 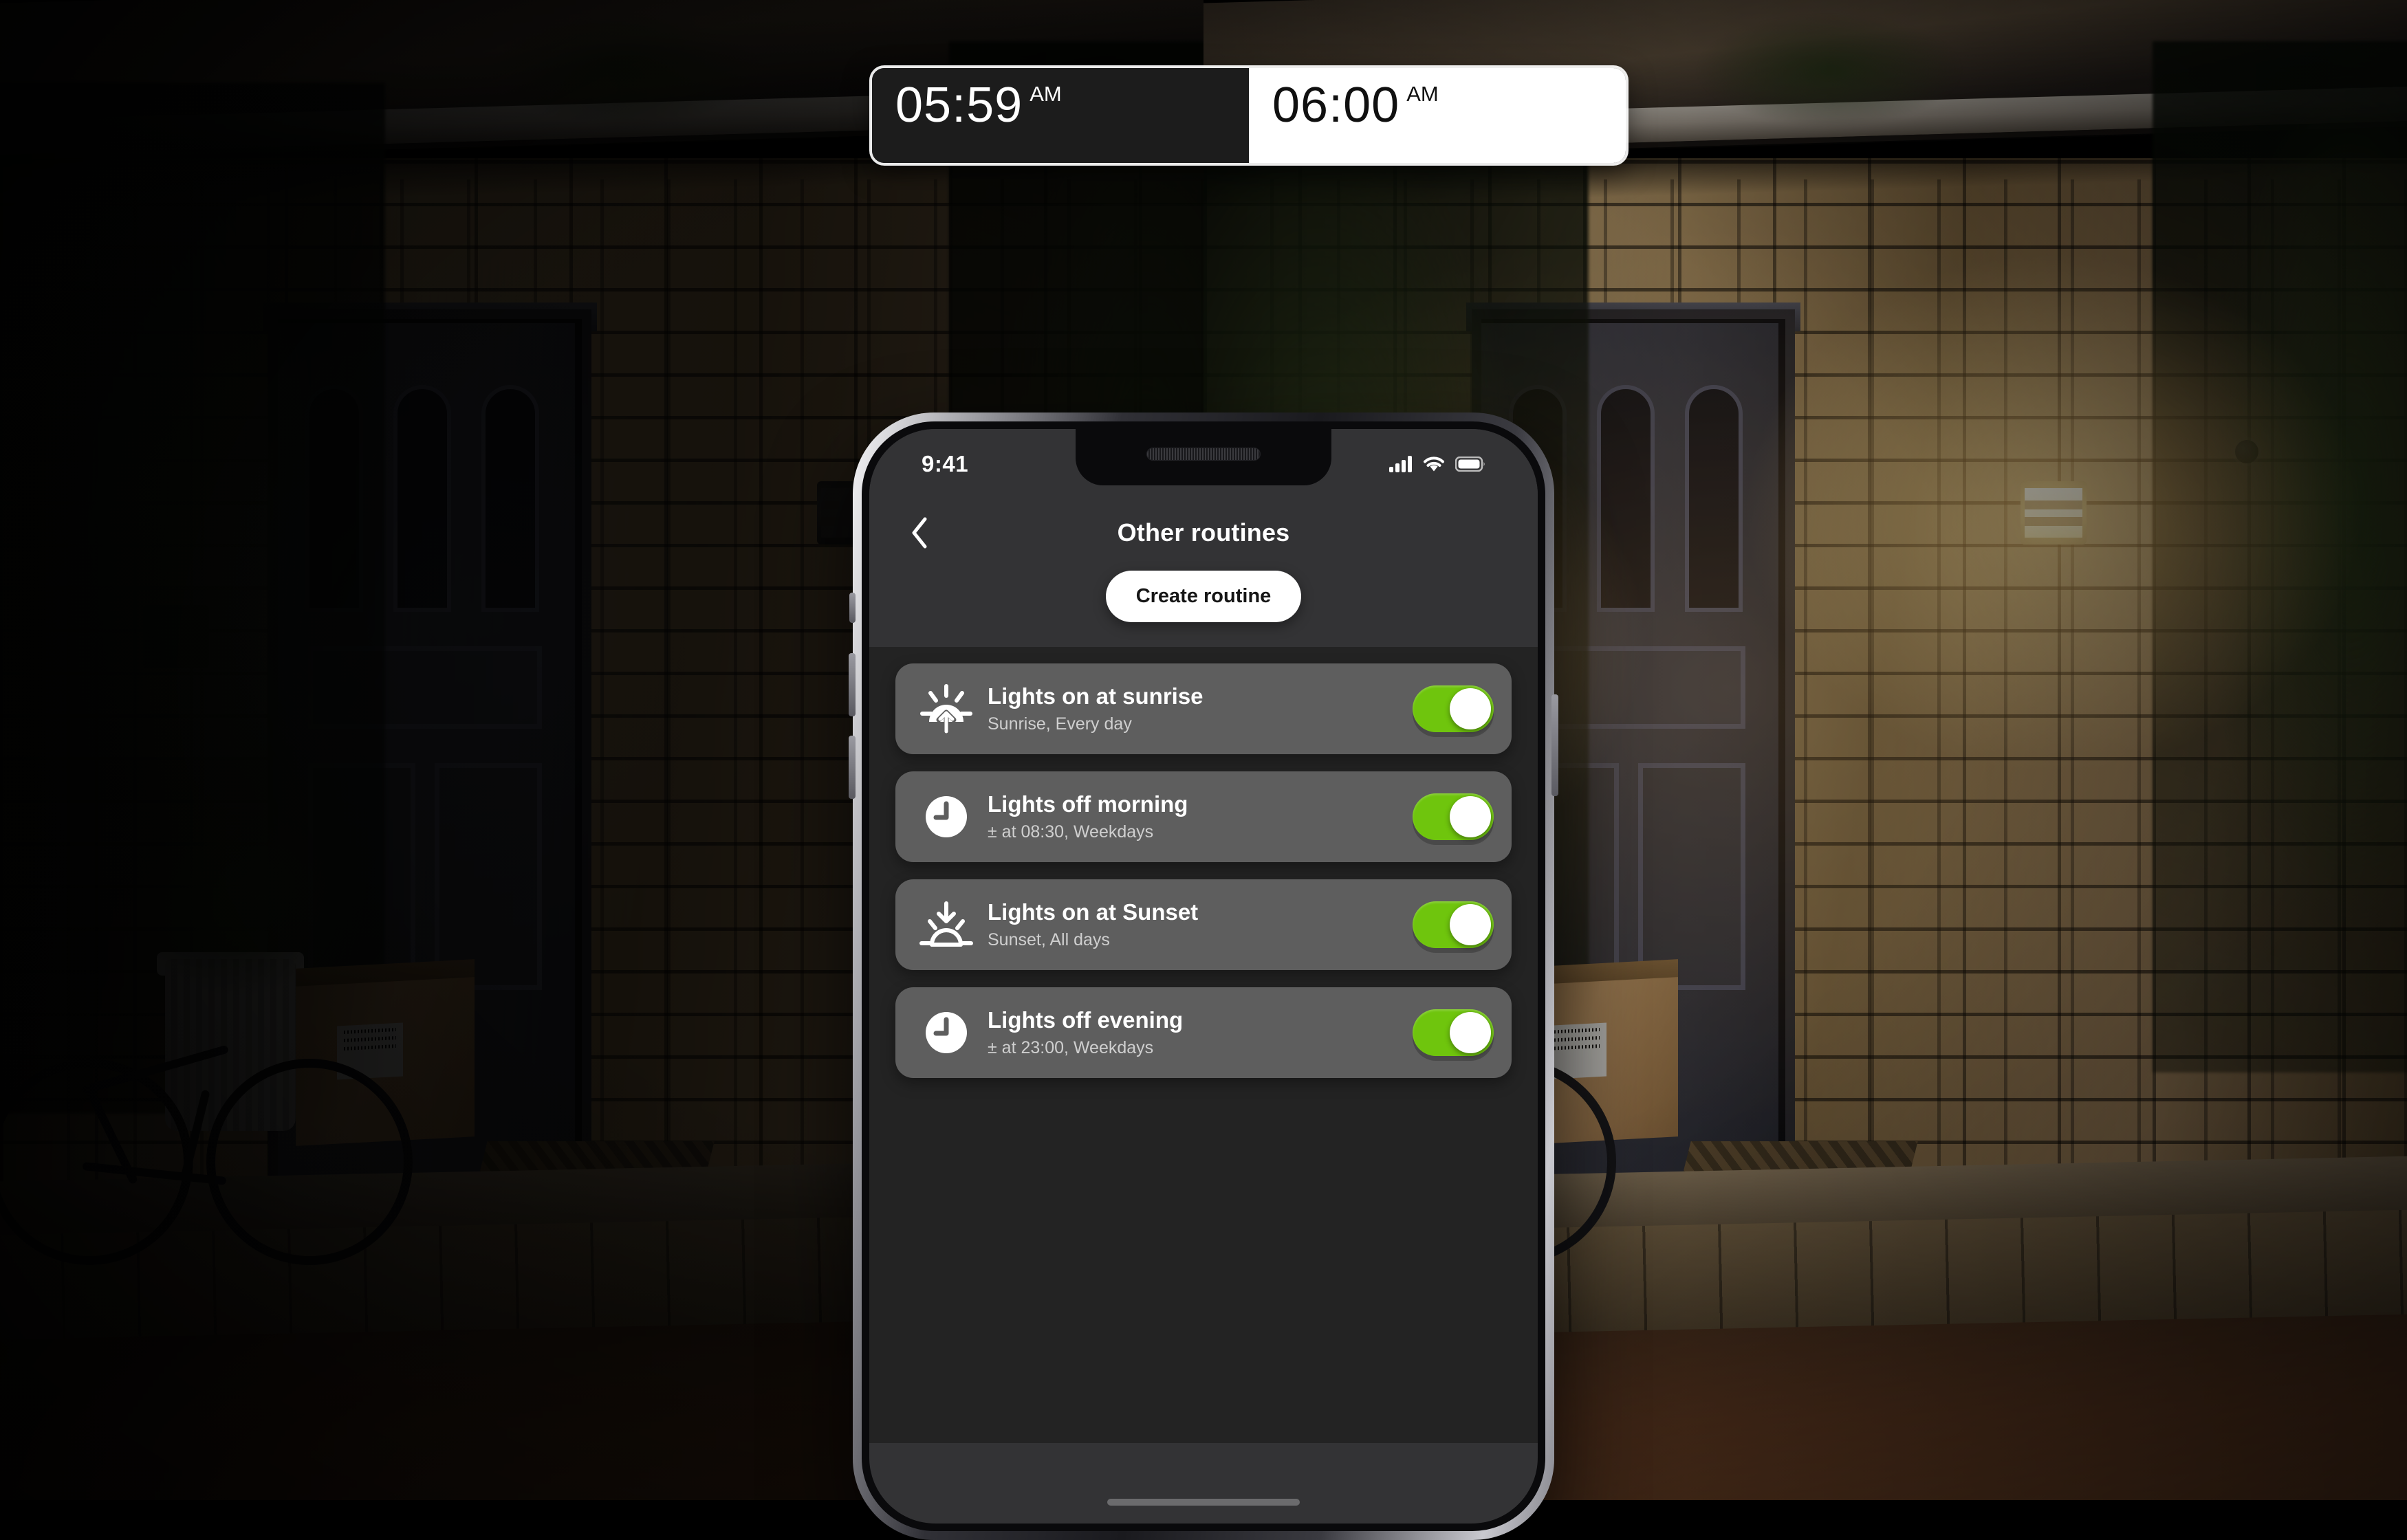 I want to click on time-after: 06:00 AM, so click(x=1437, y=115).